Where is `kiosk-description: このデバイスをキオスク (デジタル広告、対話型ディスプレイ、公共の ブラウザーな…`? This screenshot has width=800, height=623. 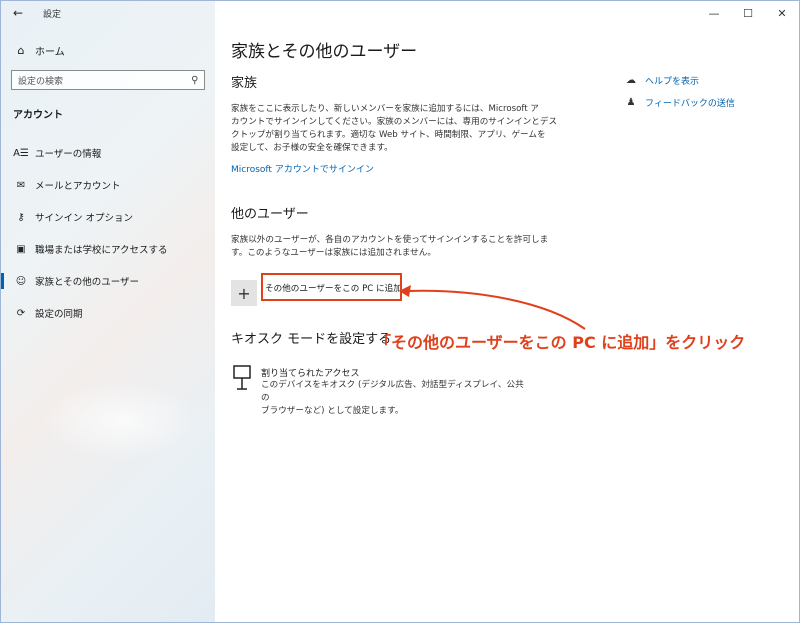 kiosk-description: このデバイスをキオスク (デジタル広告、対話型ディスプレイ、公共の ブラウザーな… is located at coordinates (396, 398).